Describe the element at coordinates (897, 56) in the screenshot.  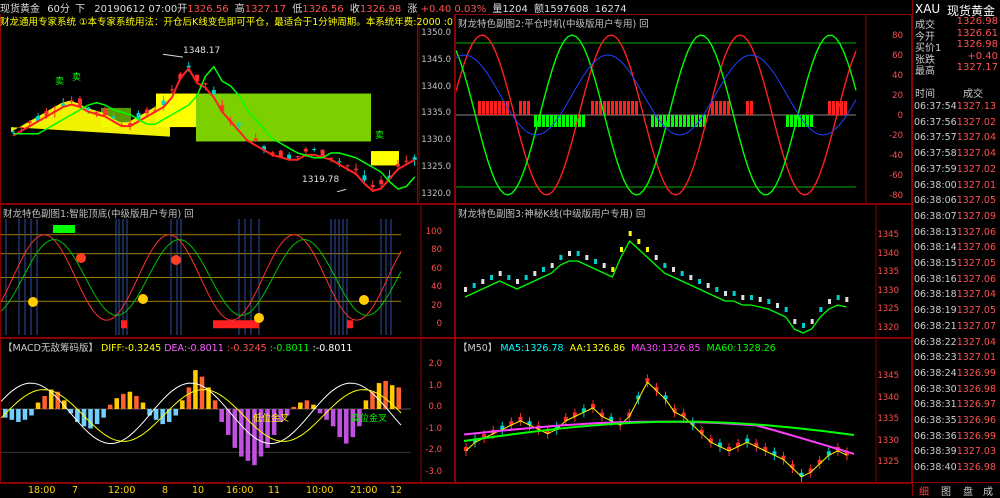
I see `axis-tick-label: 60` at that location.